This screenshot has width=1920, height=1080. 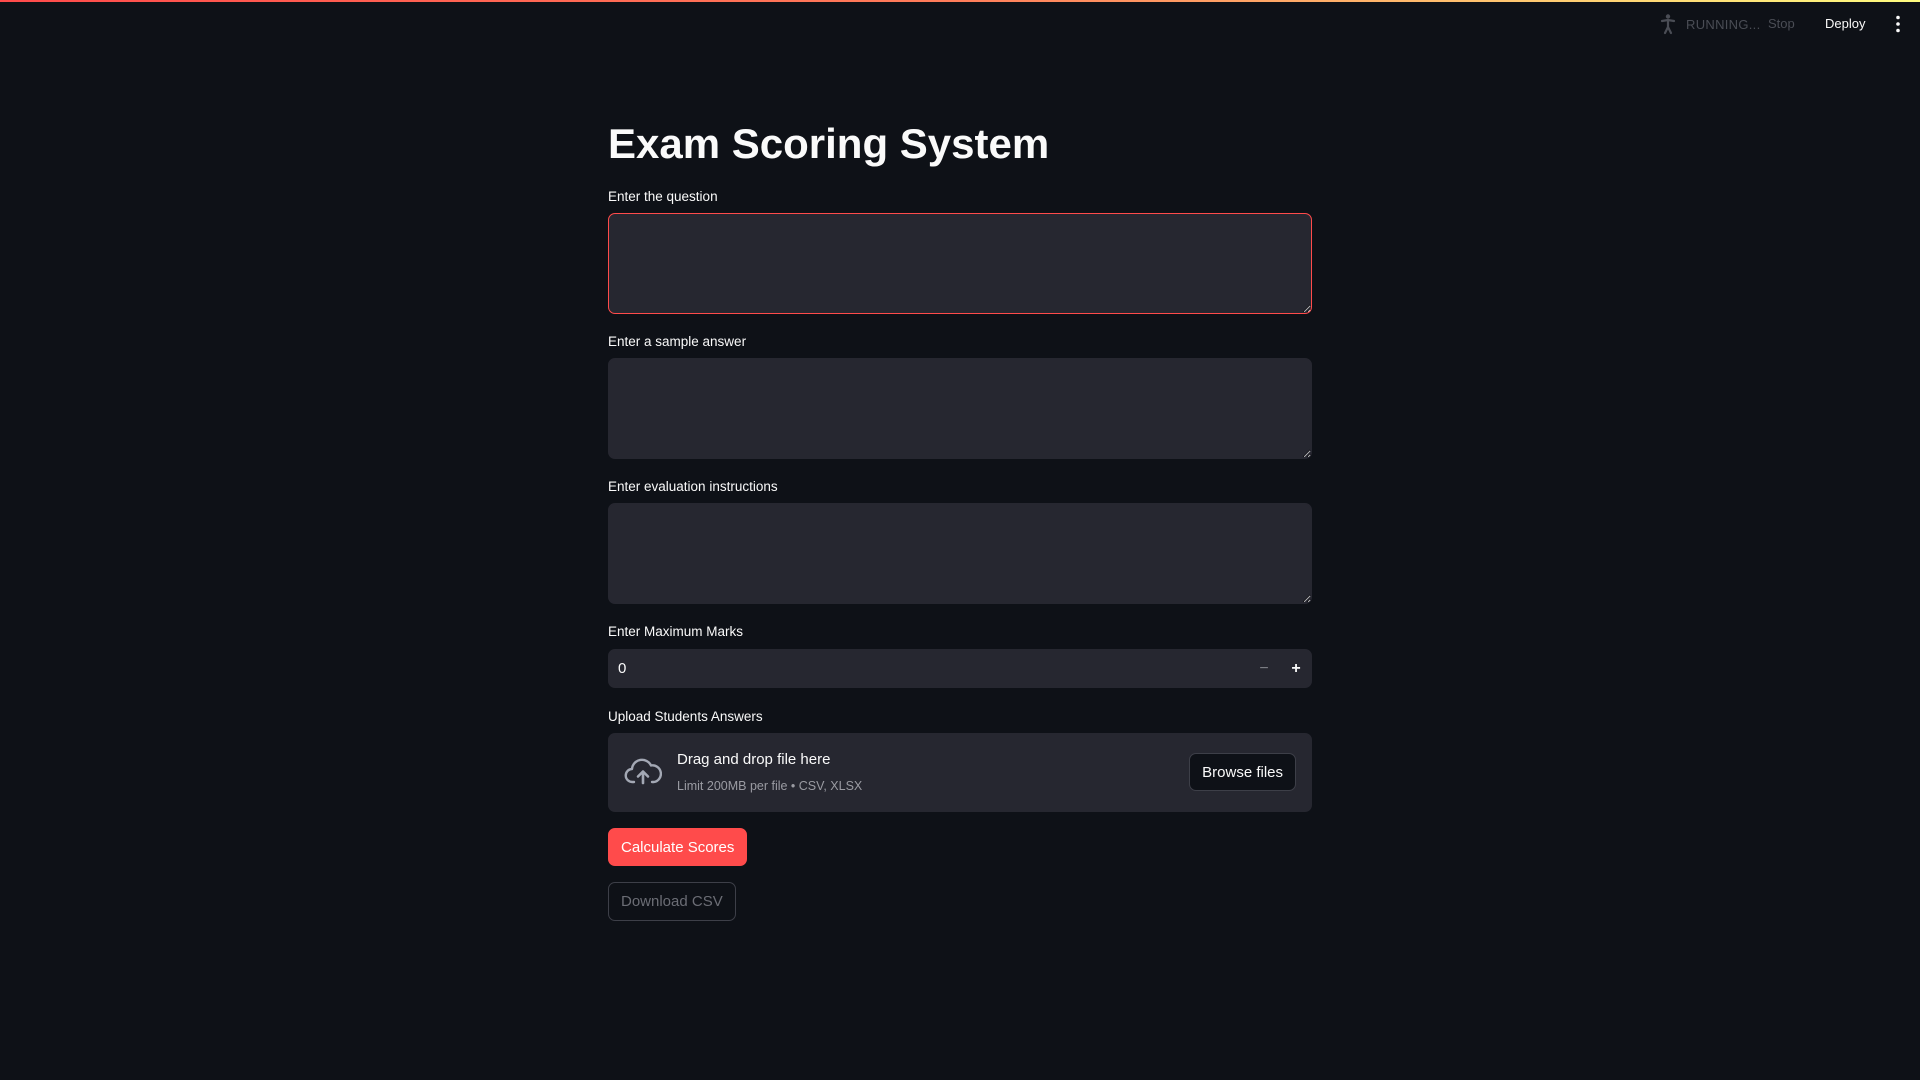 What do you see at coordinates (1242, 772) in the screenshot?
I see `browse-files-button: Browse files` at bounding box center [1242, 772].